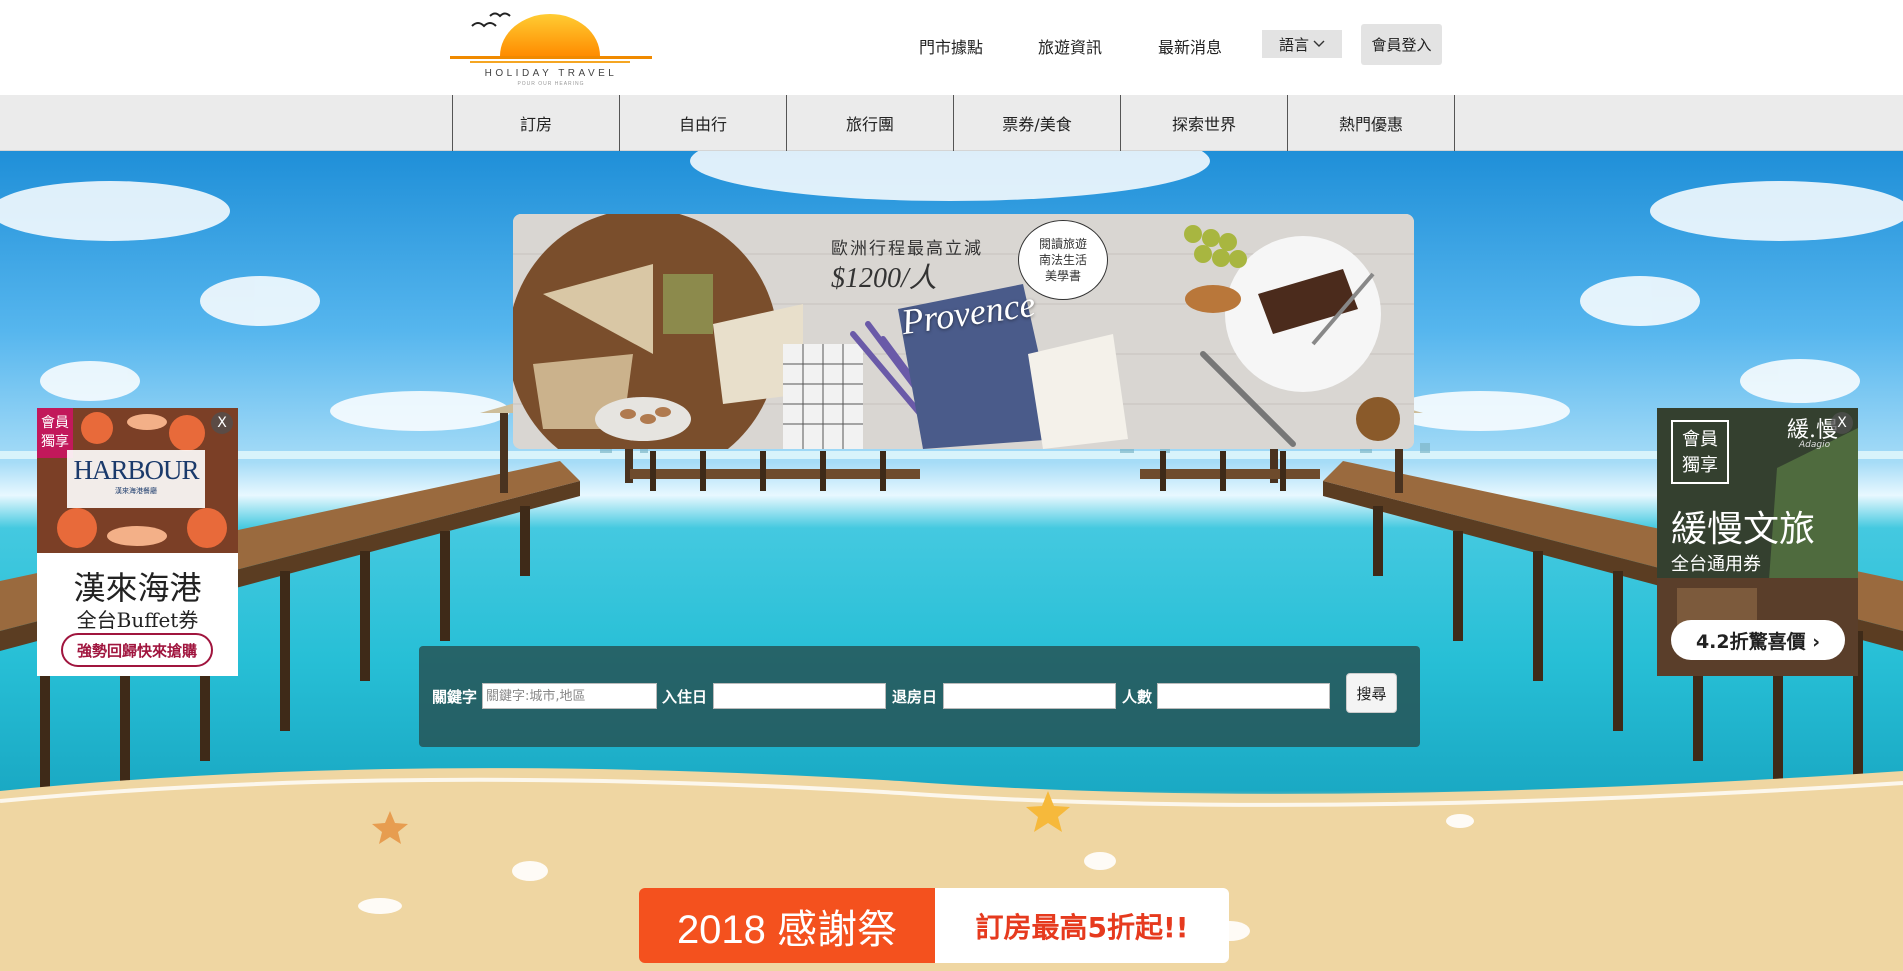 This screenshot has width=1903, height=971. What do you see at coordinates (1037, 123) in the screenshot?
I see `nav-item-tickets-food: 票券/美食` at bounding box center [1037, 123].